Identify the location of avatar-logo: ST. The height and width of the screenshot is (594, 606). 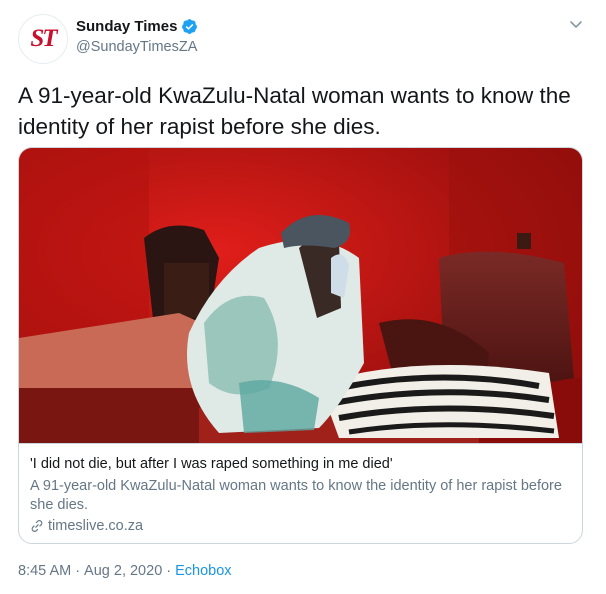
(43, 38).